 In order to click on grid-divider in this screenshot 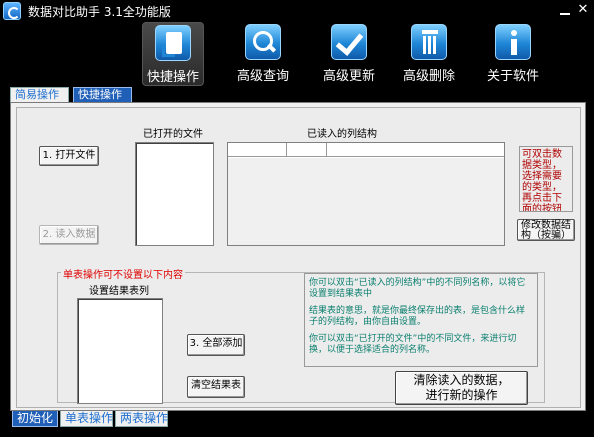, I will do `click(366, 157)`.